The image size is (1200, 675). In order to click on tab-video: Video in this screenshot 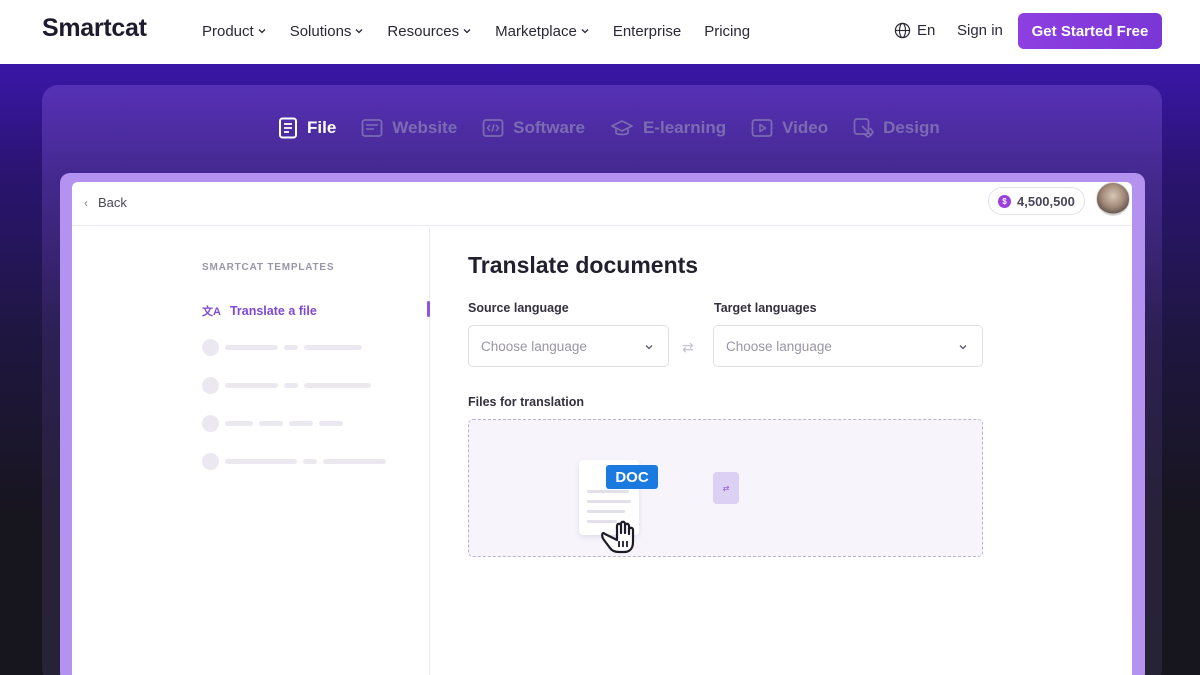, I will do `click(789, 128)`.